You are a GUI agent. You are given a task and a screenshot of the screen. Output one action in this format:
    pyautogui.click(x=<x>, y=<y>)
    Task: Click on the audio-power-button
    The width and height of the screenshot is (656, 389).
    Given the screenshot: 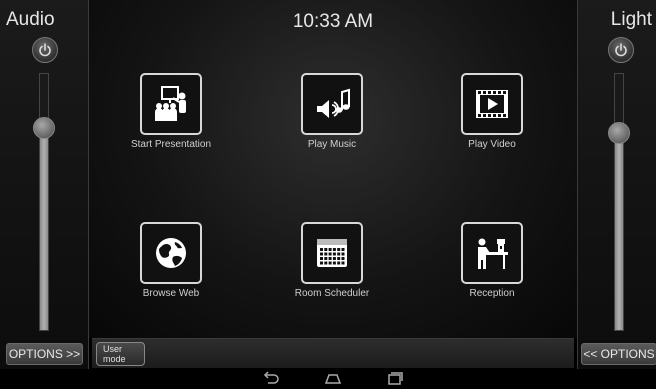 What is the action you would take?
    pyautogui.click(x=45, y=50)
    